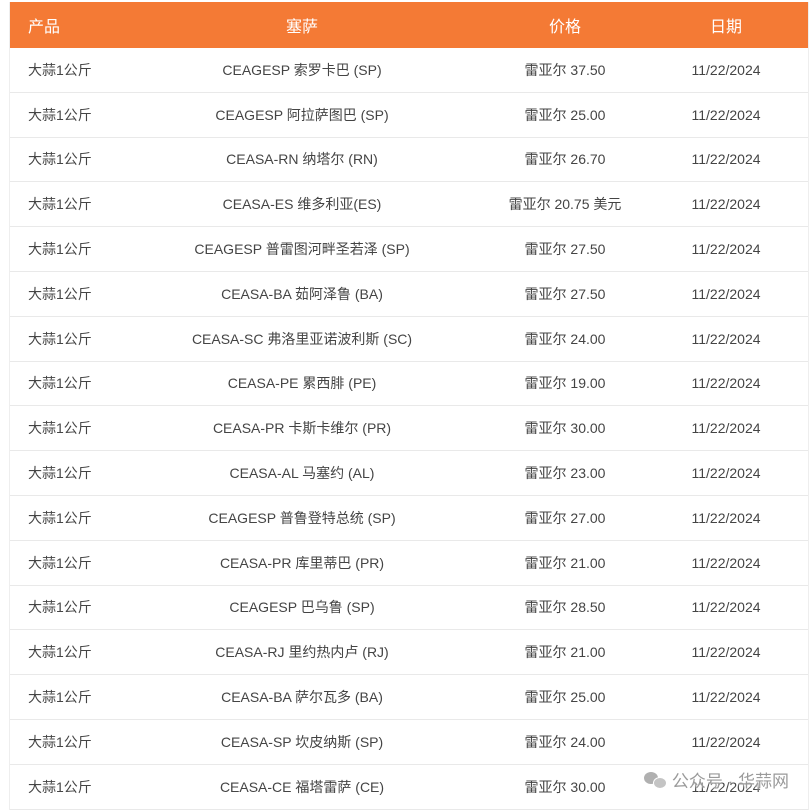 This screenshot has width=811, height=810. I want to click on cell-ceasa: CEASA-PR 卡斯卡维尔 (PR), so click(302, 428).